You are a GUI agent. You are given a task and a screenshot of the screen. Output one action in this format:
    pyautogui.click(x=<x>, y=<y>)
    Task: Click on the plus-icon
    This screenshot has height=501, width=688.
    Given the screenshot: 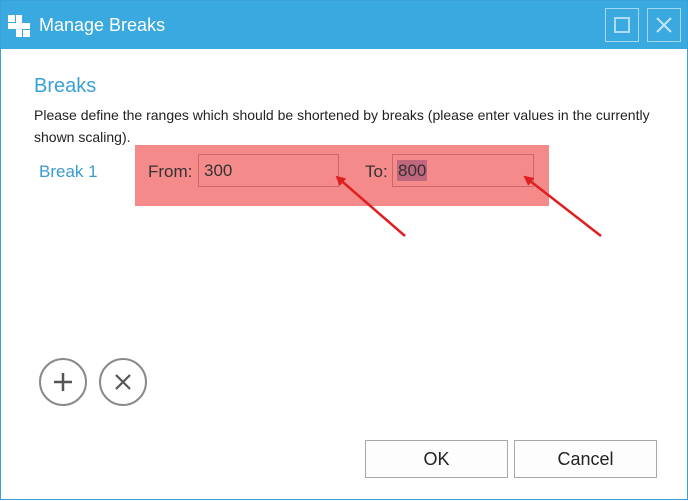 What is the action you would take?
    pyautogui.click(x=63, y=382)
    